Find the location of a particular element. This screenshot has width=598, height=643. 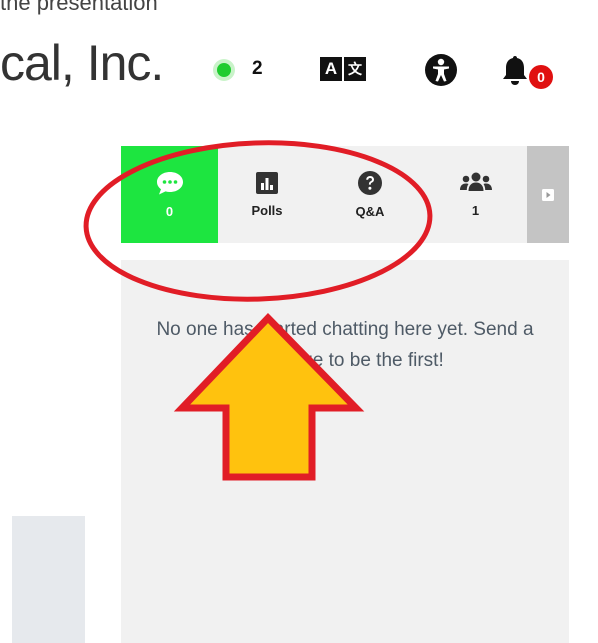

tab-polls-label: Polls is located at coordinates (267, 210).